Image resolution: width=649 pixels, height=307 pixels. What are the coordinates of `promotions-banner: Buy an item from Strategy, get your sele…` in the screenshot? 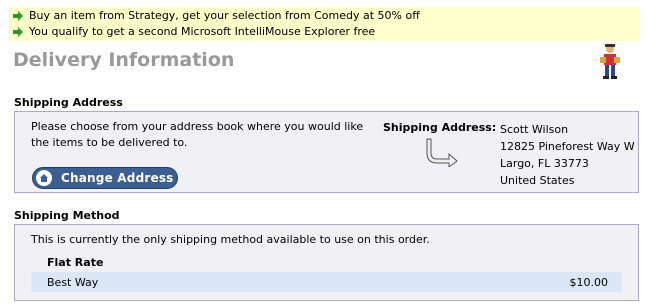 It's located at (324, 24).